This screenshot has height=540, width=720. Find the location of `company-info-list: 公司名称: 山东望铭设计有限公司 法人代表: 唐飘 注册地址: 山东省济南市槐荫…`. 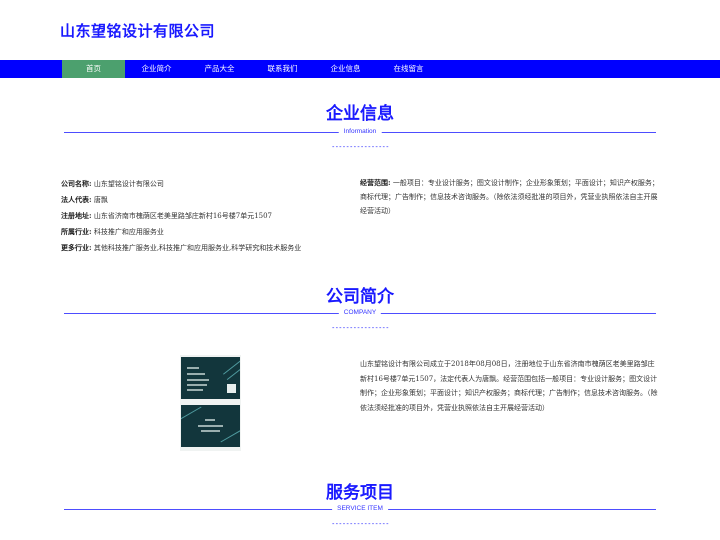

company-info-list: 公司名称: 山东望铭设计有限公司 法人代表: 唐飘 注册地址: 山东省济南市槐荫… is located at coordinates (206, 216).